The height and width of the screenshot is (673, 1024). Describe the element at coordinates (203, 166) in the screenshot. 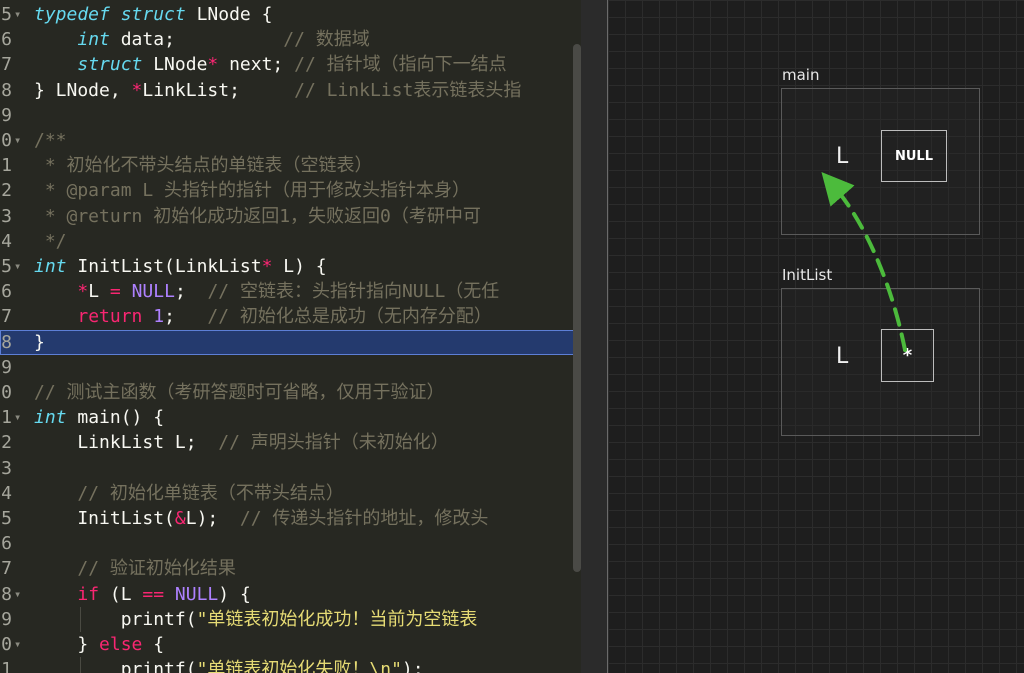

I see `code-text: * 初始化不带头结点的单链表（空链表）` at that location.